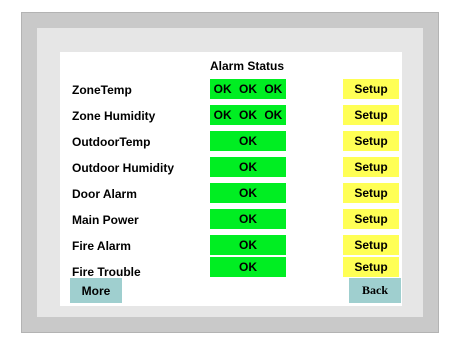 This screenshot has width=460, height=345. I want to click on row-label-fire-trouble: Fire Trouble, so click(106, 272).